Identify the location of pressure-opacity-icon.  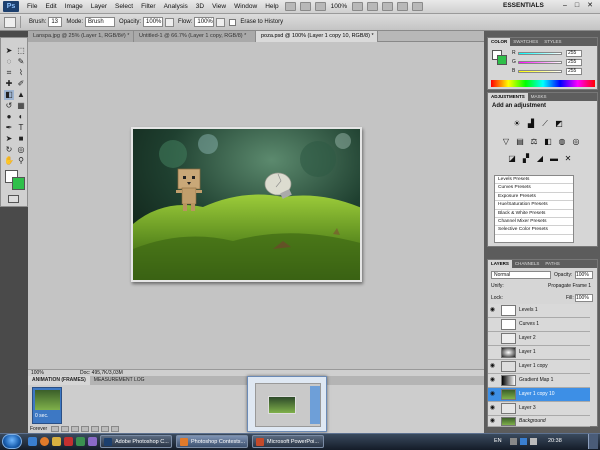
(170, 22).